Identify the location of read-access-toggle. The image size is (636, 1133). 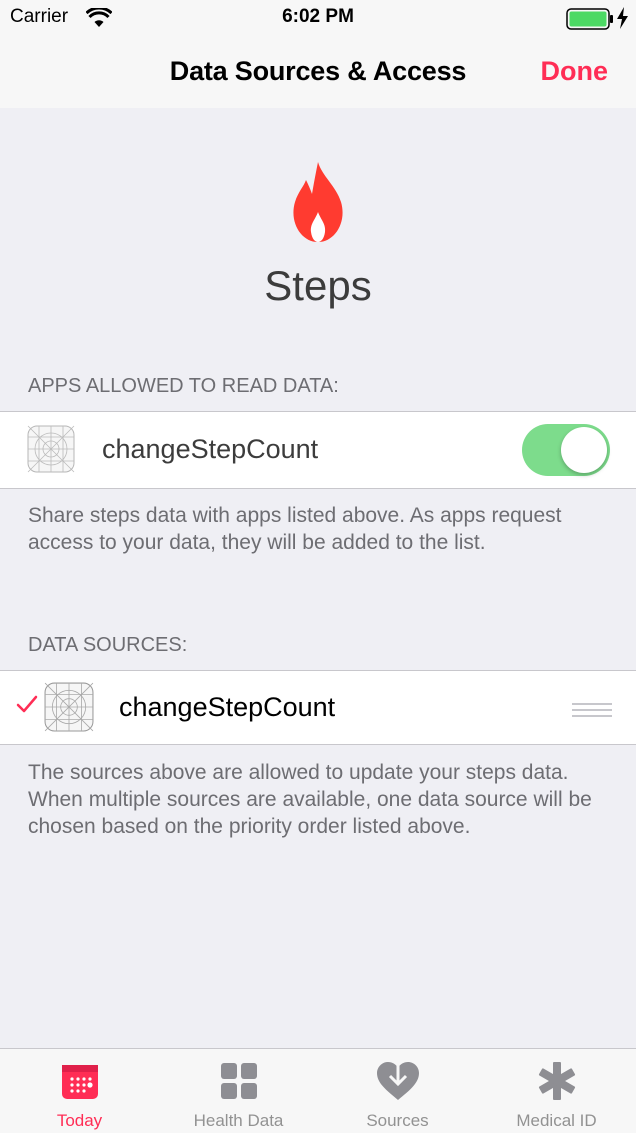
(566, 450).